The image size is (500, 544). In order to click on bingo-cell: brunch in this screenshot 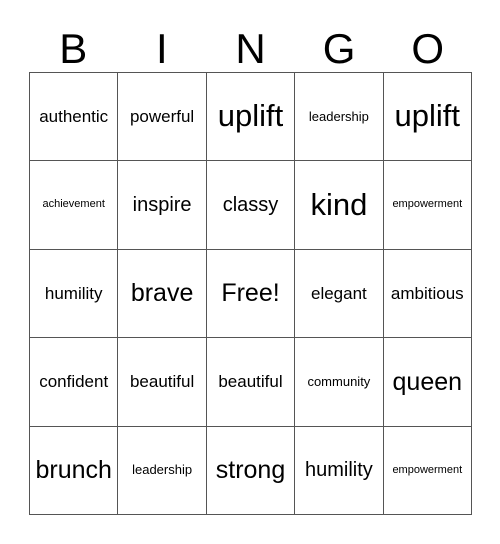, I will do `click(74, 470)`.